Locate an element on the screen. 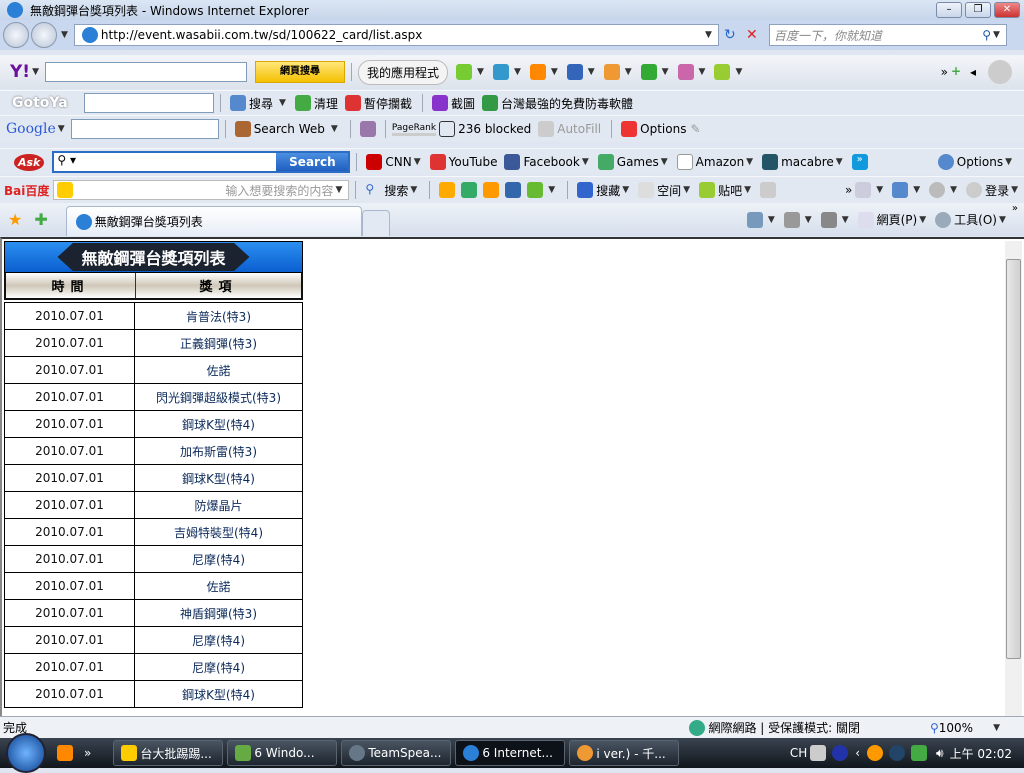  page-menu: 網頁(P) is located at coordinates (897, 219).